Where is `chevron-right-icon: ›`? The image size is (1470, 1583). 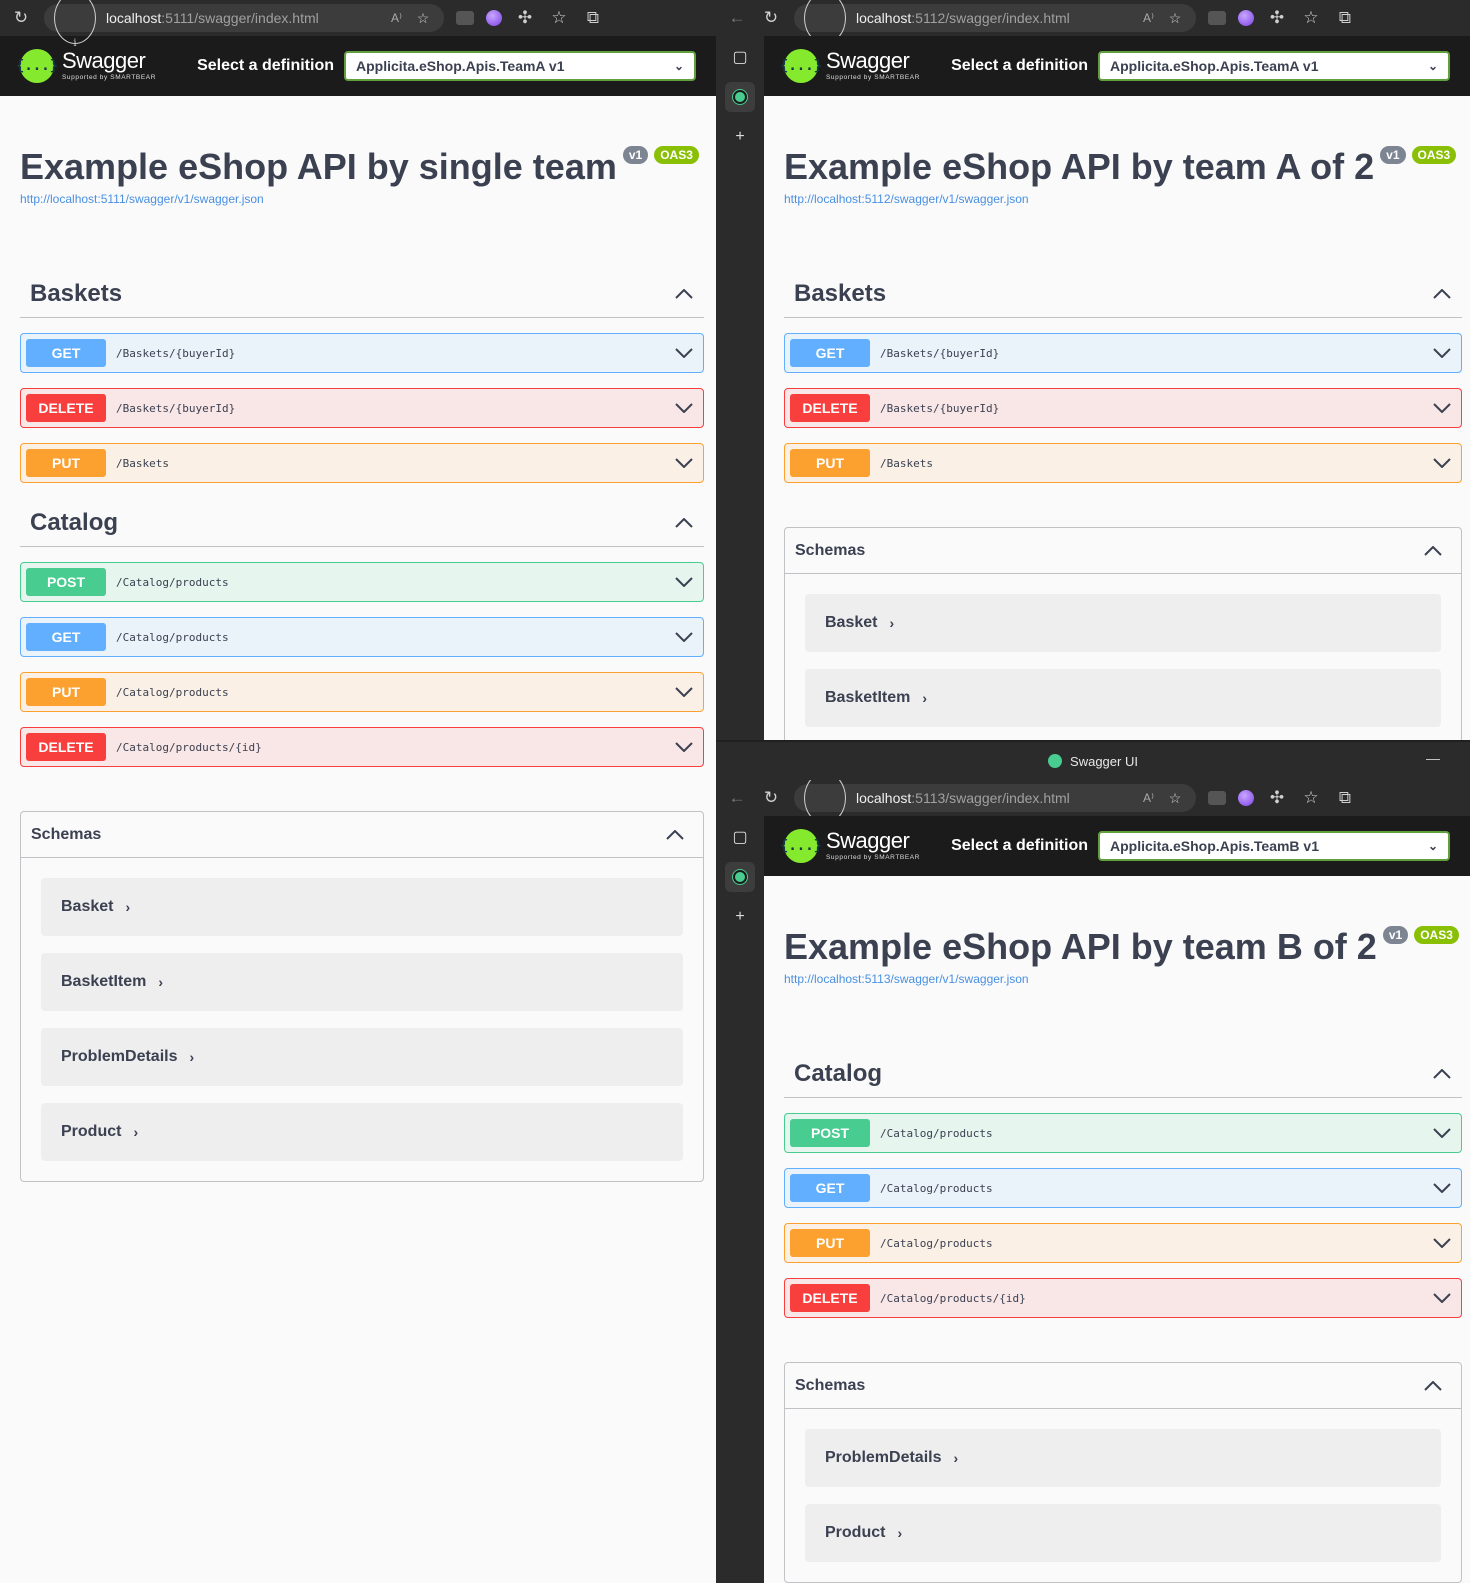 chevron-right-icon: › is located at coordinates (136, 1132).